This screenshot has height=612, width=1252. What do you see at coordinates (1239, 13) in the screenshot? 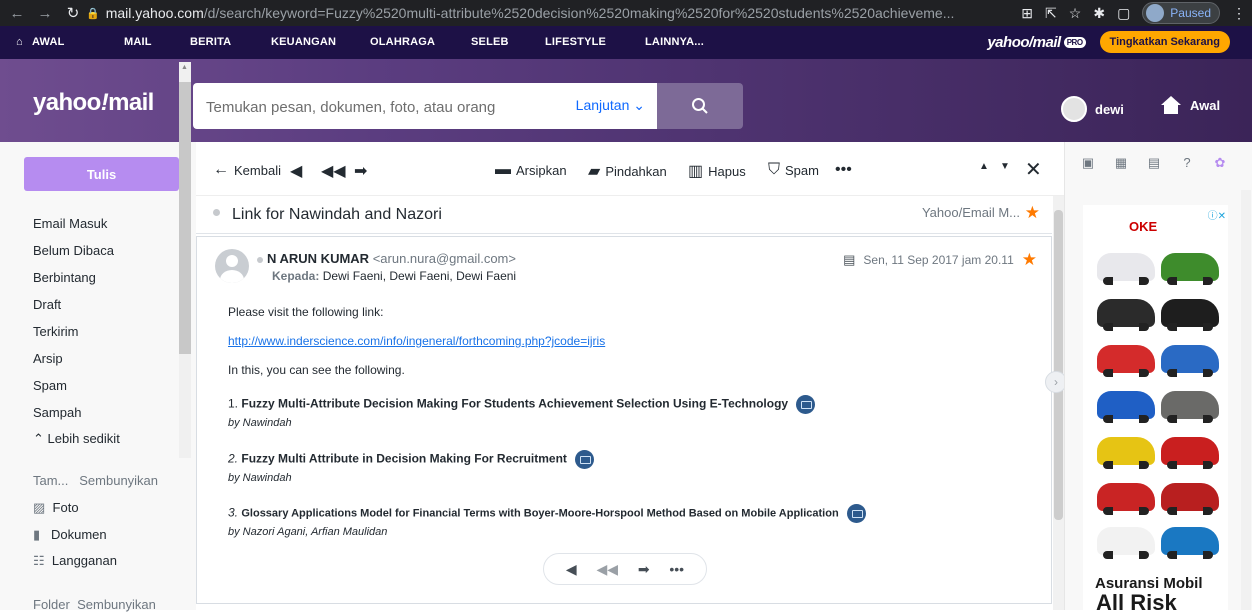
I see `browser-menu-icon: ⋮` at bounding box center [1239, 13].